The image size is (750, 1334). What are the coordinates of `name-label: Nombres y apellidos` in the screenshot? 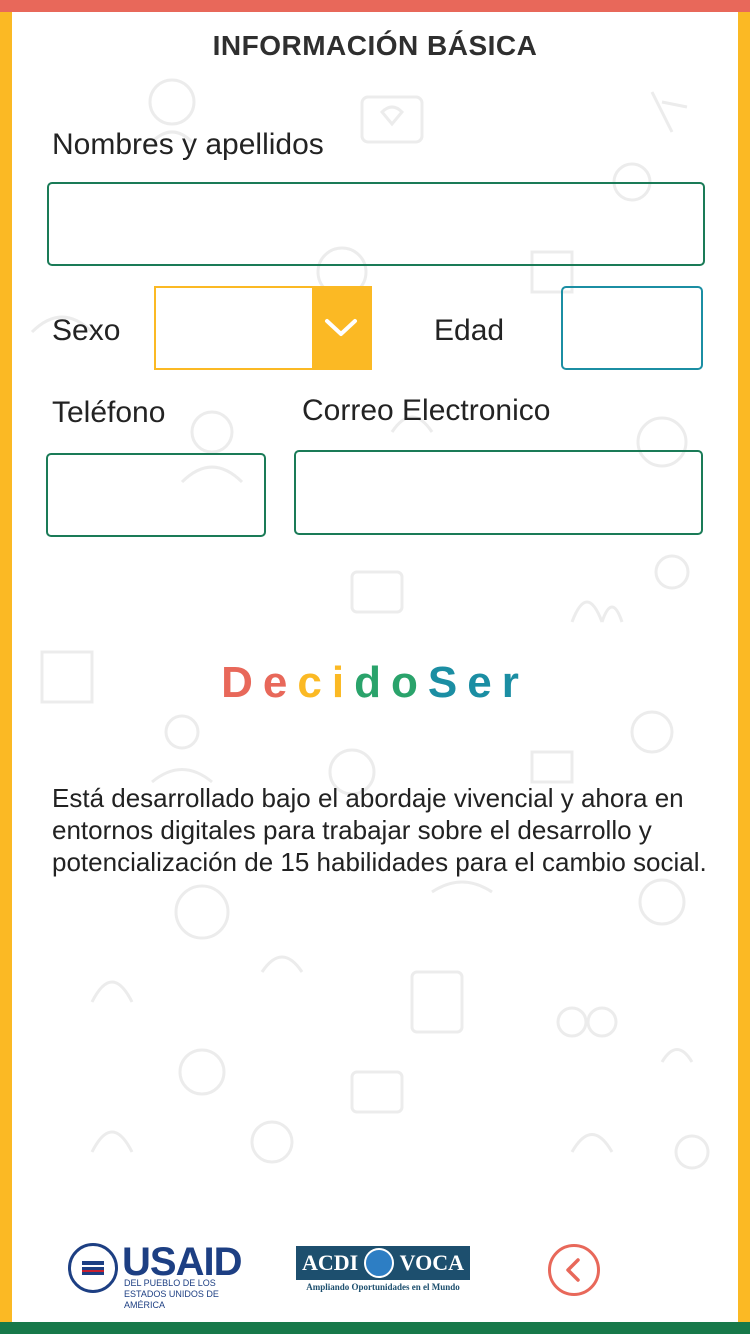 It's located at (188, 144).